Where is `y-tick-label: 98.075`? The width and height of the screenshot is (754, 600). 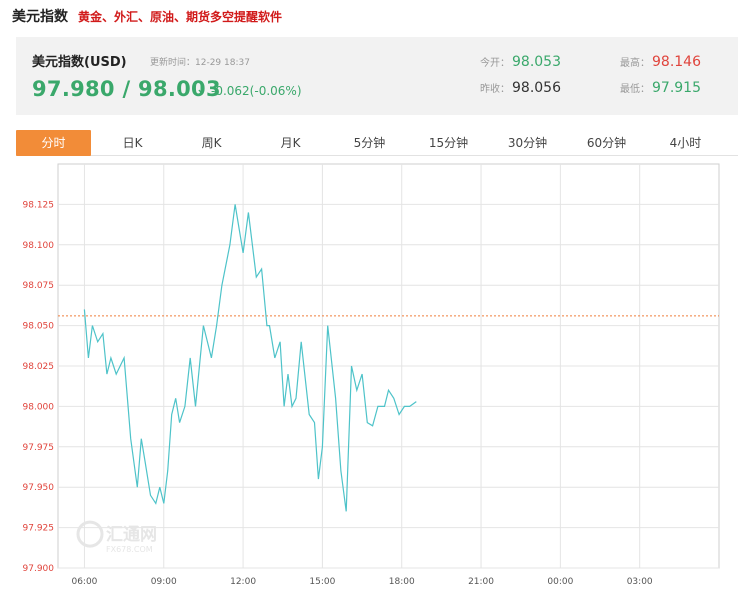
y-tick-label: 98.075 is located at coordinates (39, 286).